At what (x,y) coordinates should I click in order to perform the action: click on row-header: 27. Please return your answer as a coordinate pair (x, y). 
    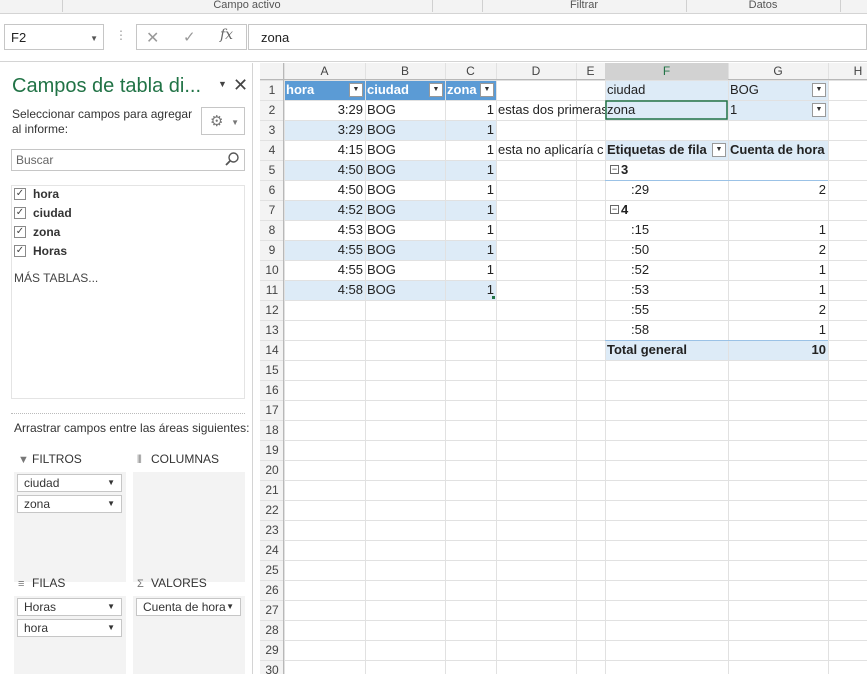
    Looking at the image, I should click on (272, 610).